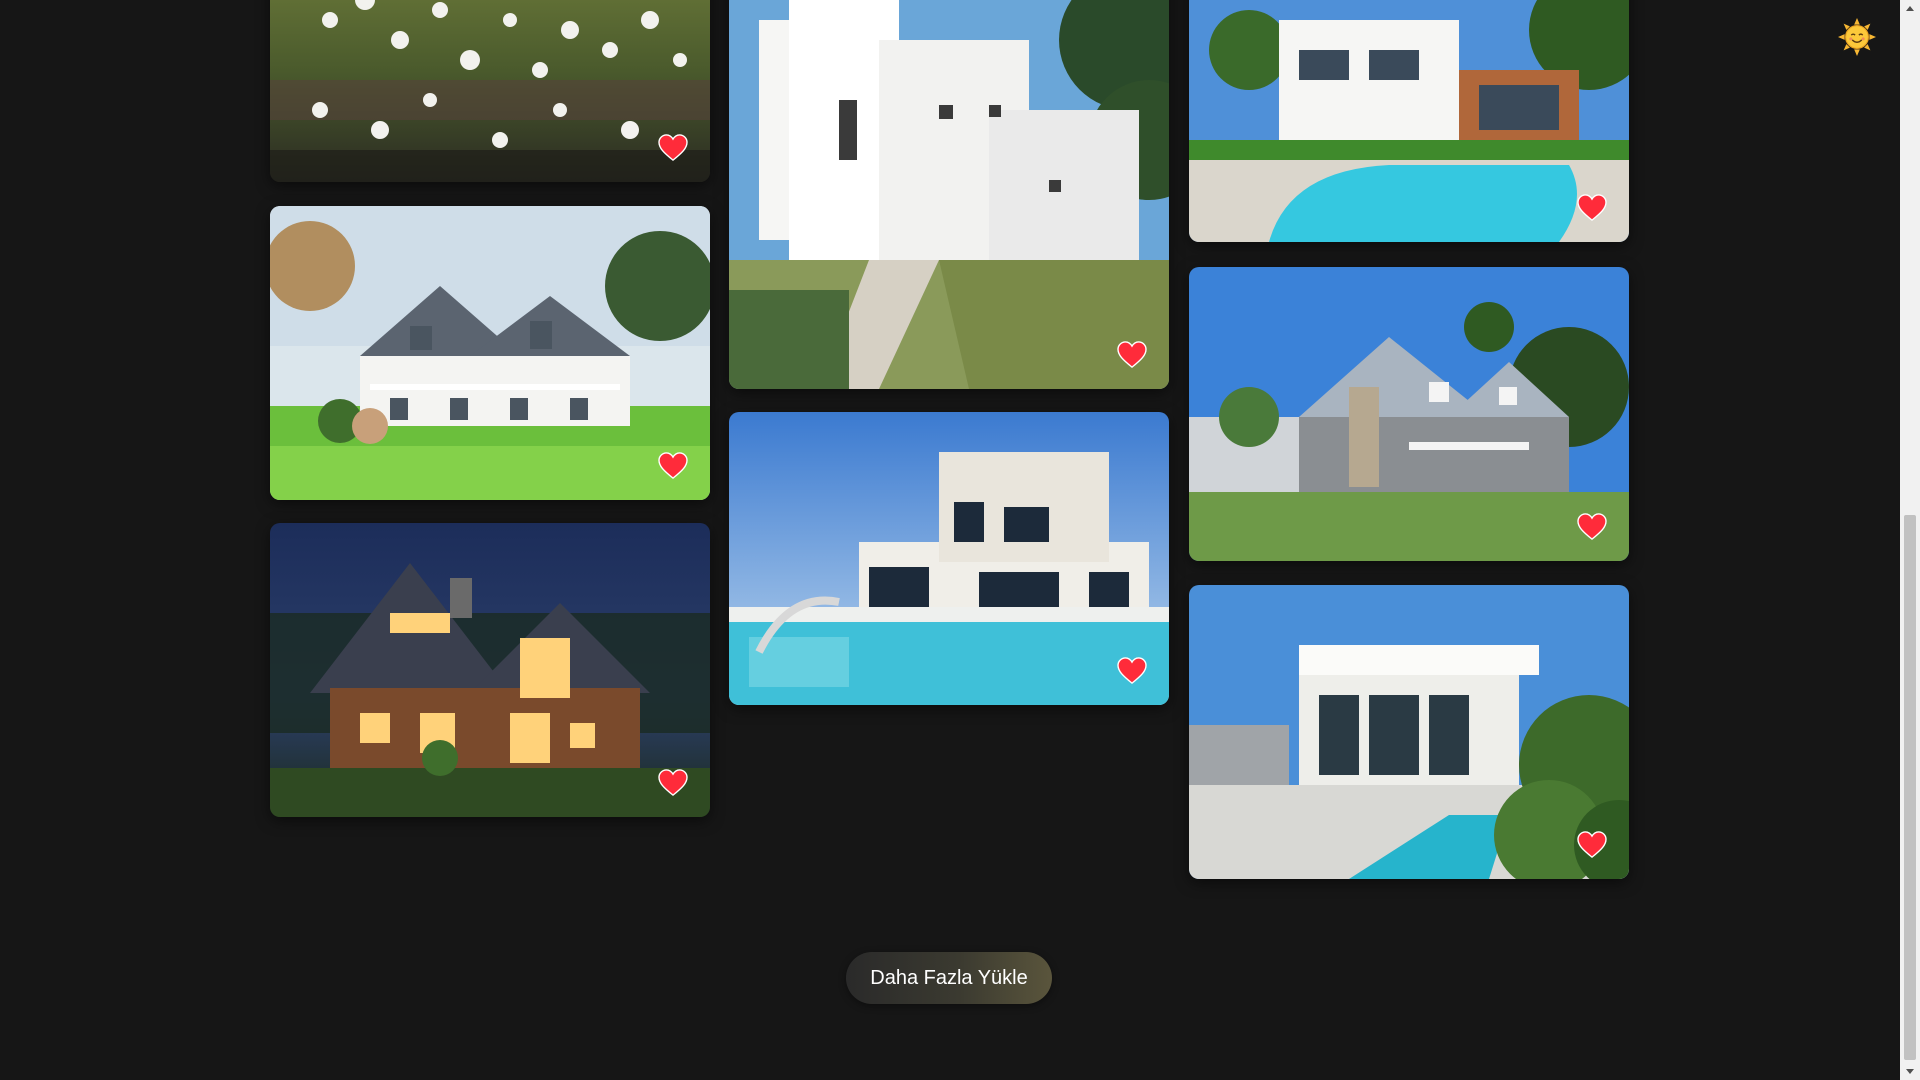 This screenshot has height=1080, width=1920. What do you see at coordinates (1910, 1071) in the screenshot?
I see `scroll-down-arrow-icon` at bounding box center [1910, 1071].